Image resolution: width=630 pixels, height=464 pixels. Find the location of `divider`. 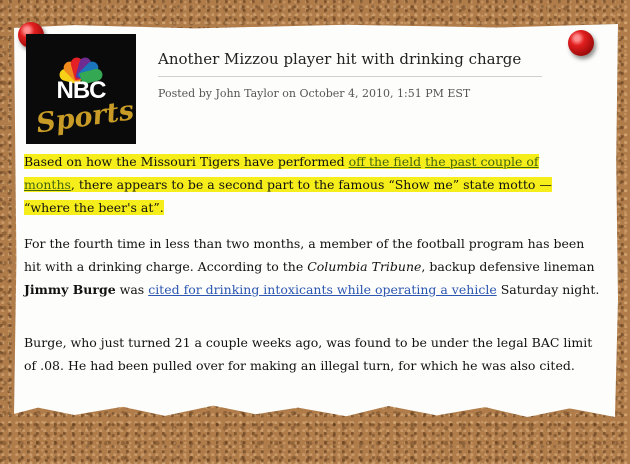

divider is located at coordinates (350, 76).